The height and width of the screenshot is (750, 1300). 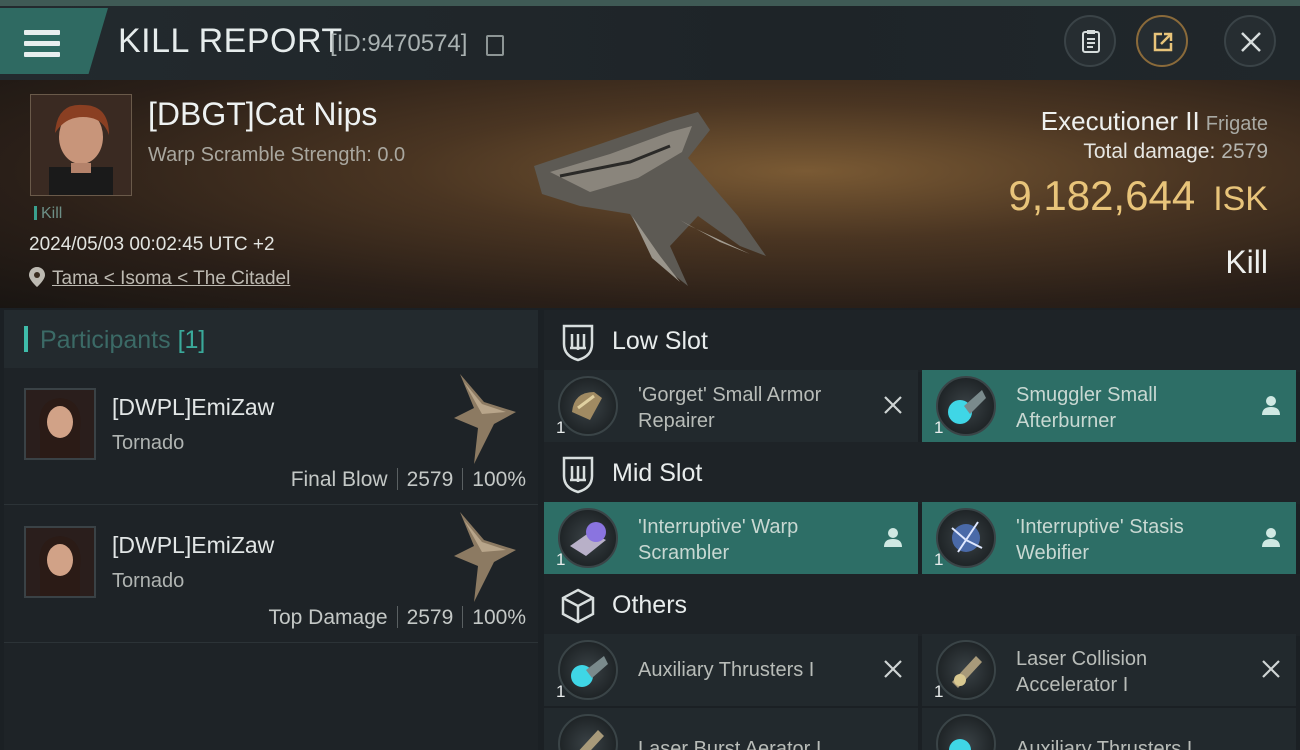 I want to click on module-item: 1 Laser Collision Accelerator I, so click(x=1109, y=670).